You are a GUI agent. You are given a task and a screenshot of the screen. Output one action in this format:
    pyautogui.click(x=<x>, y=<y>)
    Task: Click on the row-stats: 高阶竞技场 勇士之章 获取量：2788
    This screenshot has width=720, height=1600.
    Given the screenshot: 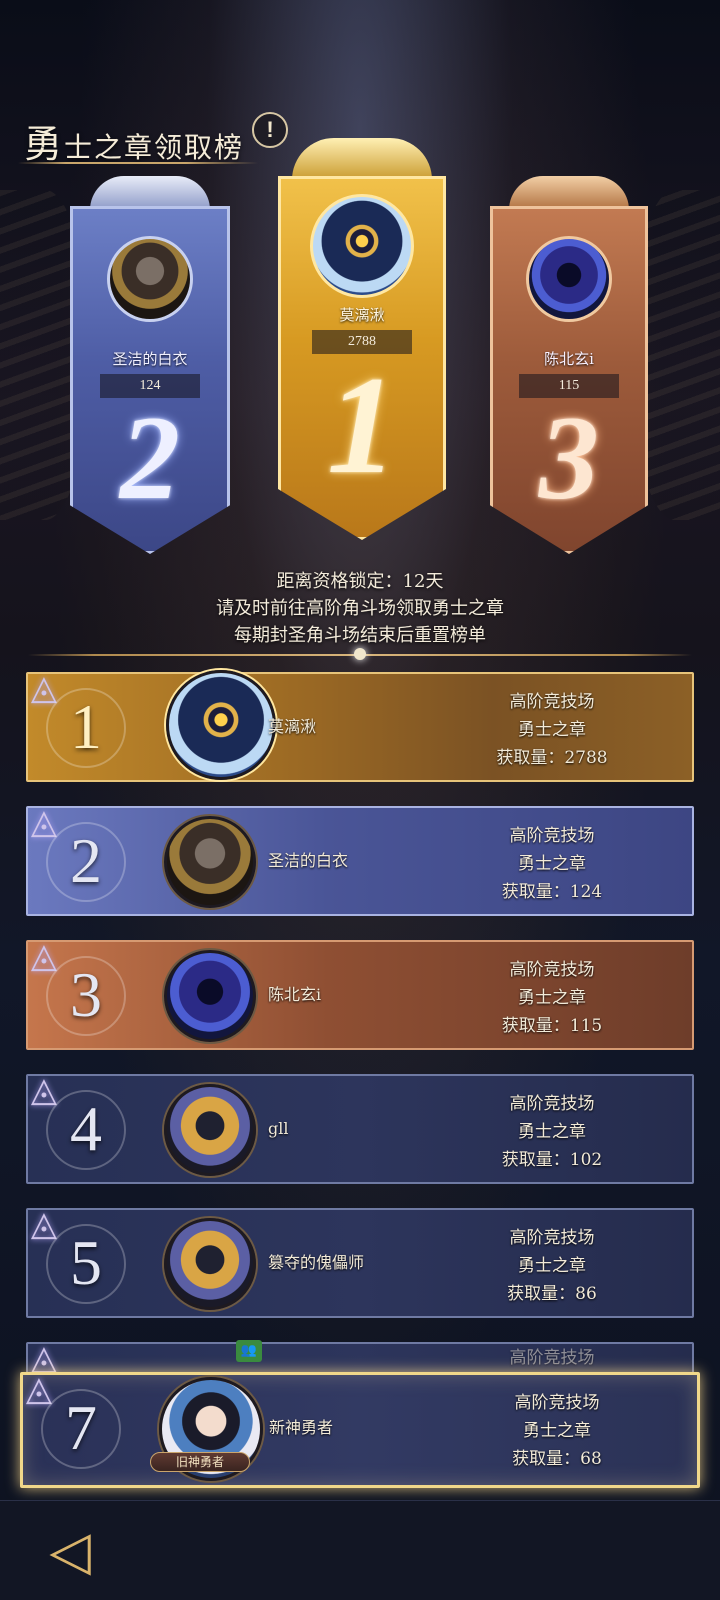 What is the action you would take?
    pyautogui.click(x=552, y=730)
    